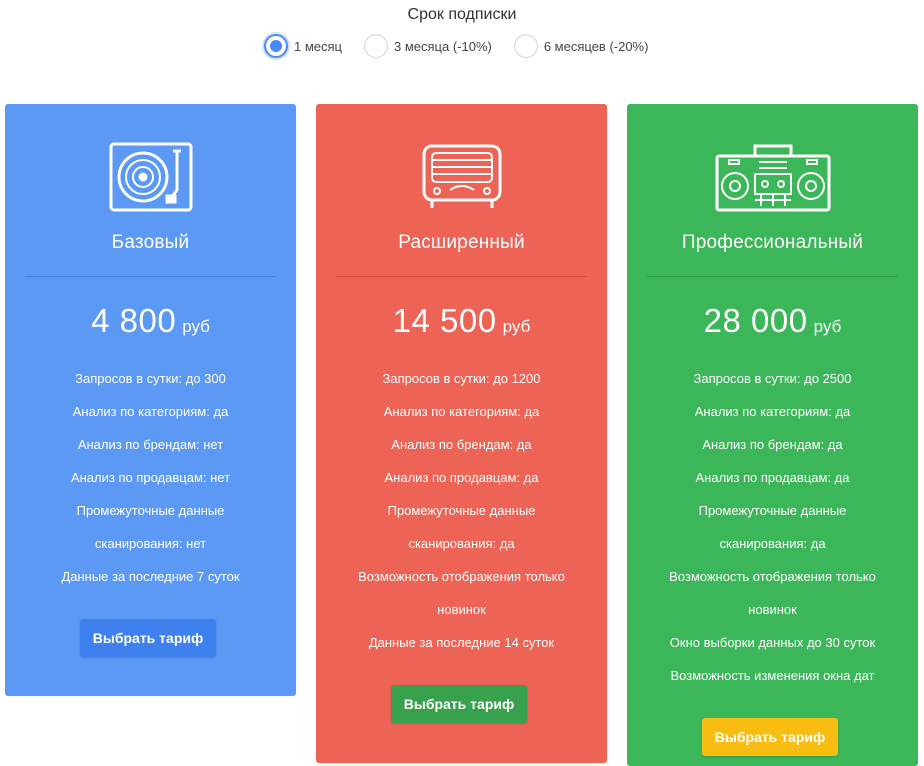 This screenshot has height=766, width=924. What do you see at coordinates (596, 46) in the screenshot?
I see `period-option-label: 6 месяцев (-20%)` at bounding box center [596, 46].